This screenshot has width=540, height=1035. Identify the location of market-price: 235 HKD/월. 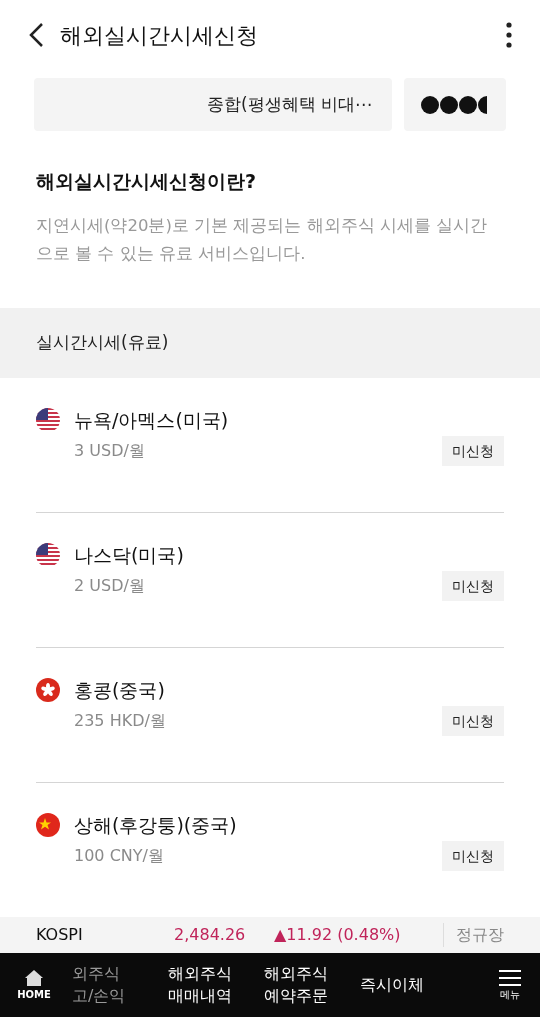
(120, 721).